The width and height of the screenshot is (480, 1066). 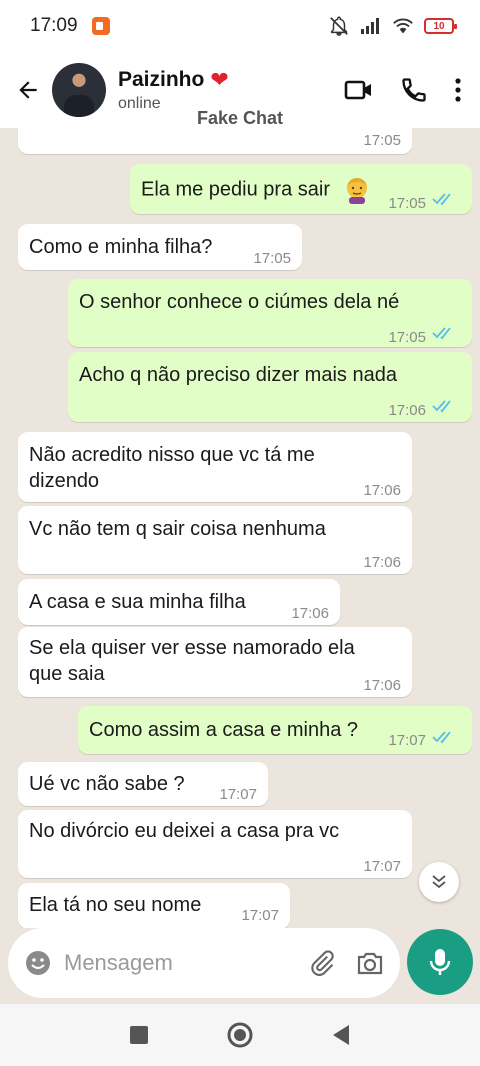 What do you see at coordinates (186, 963) in the screenshot?
I see `message-input: Mensagem` at bounding box center [186, 963].